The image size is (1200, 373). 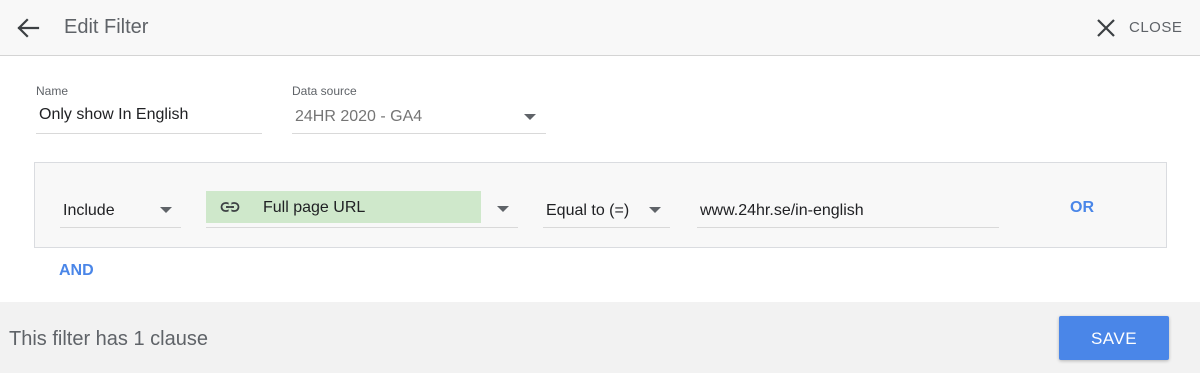 What do you see at coordinates (1156, 27) in the screenshot?
I see `close-label: CLOSE` at bounding box center [1156, 27].